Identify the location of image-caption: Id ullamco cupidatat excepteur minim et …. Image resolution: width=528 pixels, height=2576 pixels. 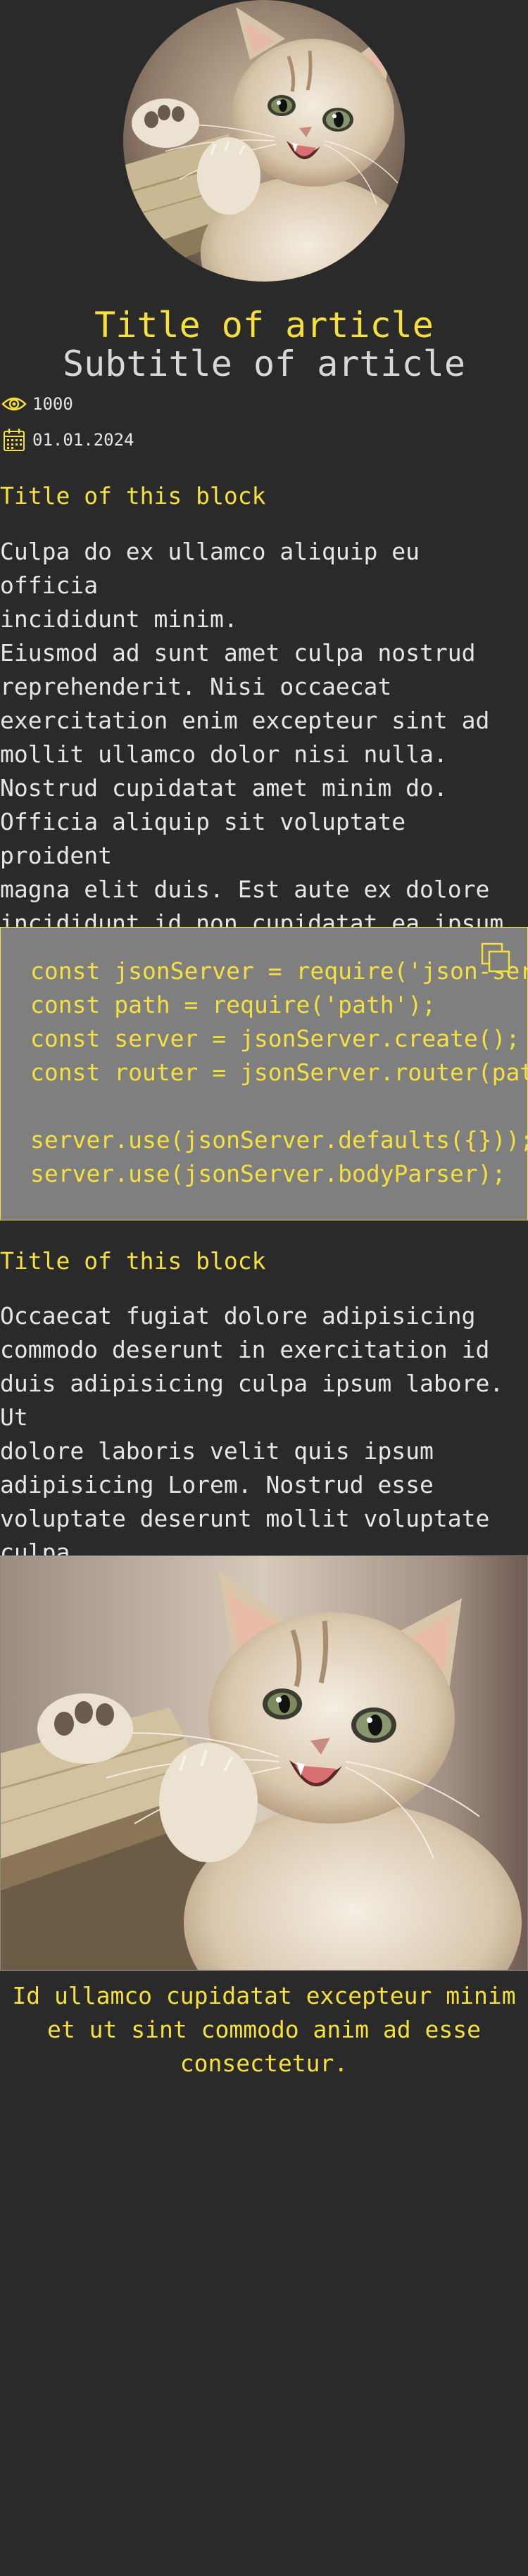
(264, 2029).